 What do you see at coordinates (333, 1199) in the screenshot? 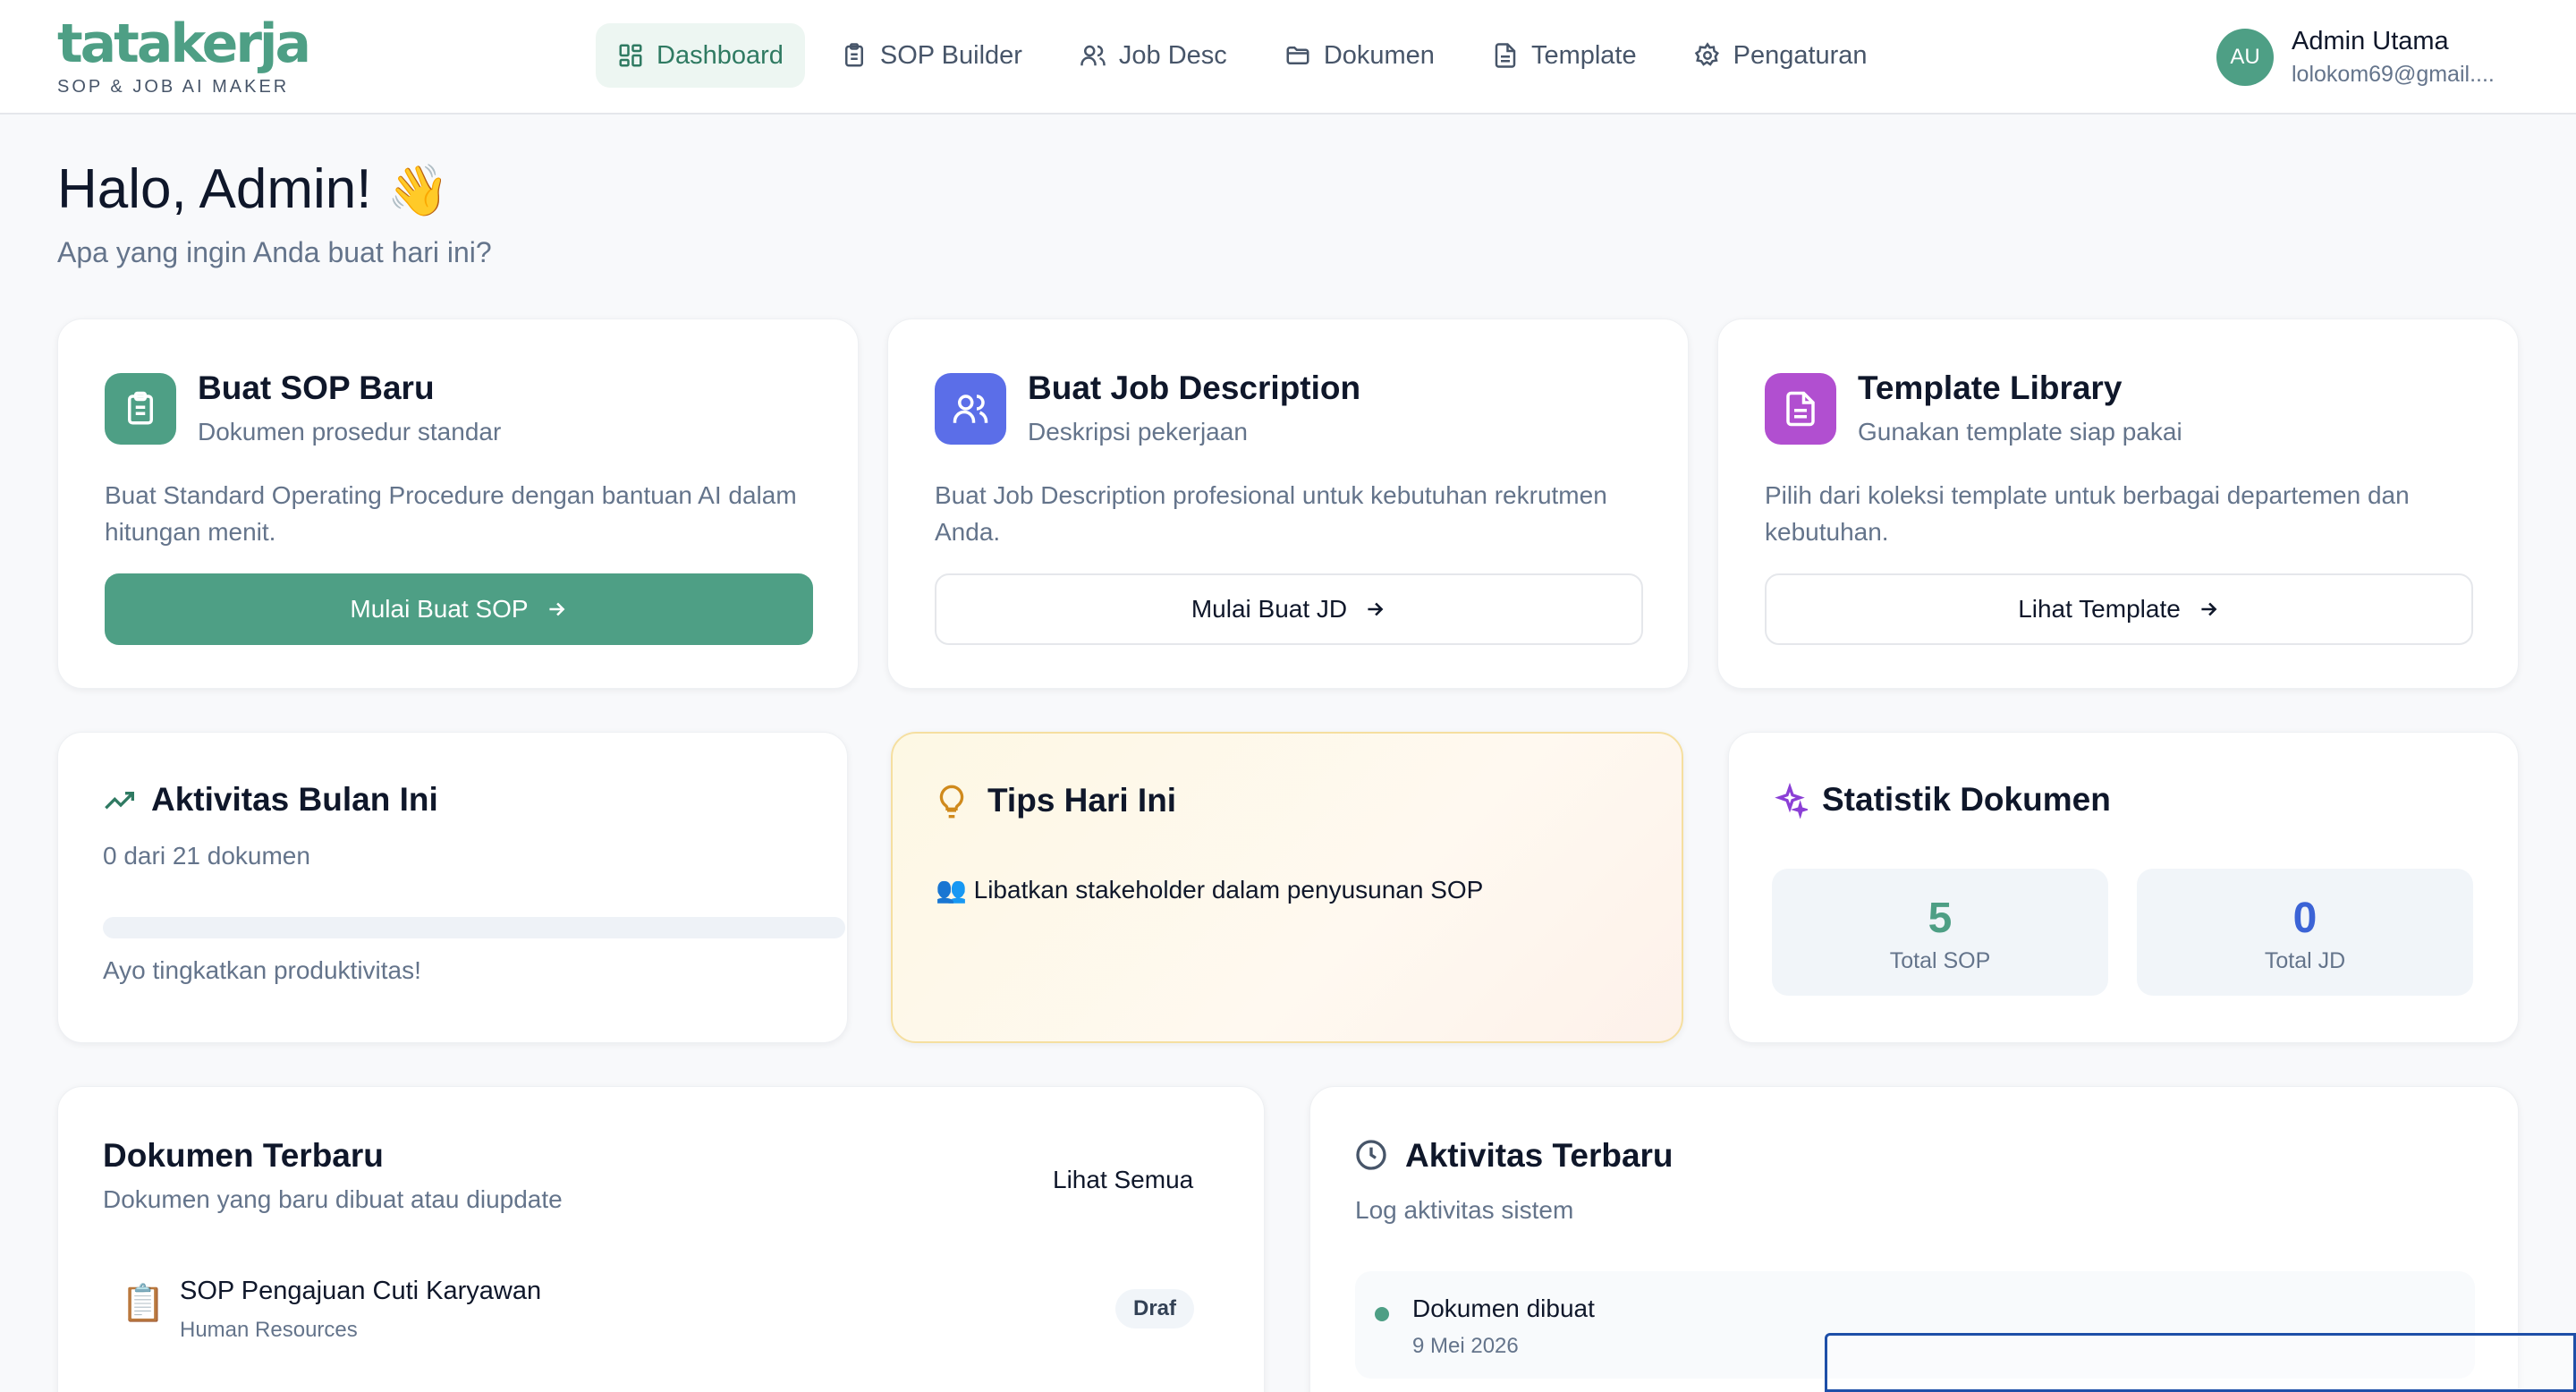
I see `card-subtitle: Dokumen yang baru dibuat atau diupdate` at bounding box center [333, 1199].